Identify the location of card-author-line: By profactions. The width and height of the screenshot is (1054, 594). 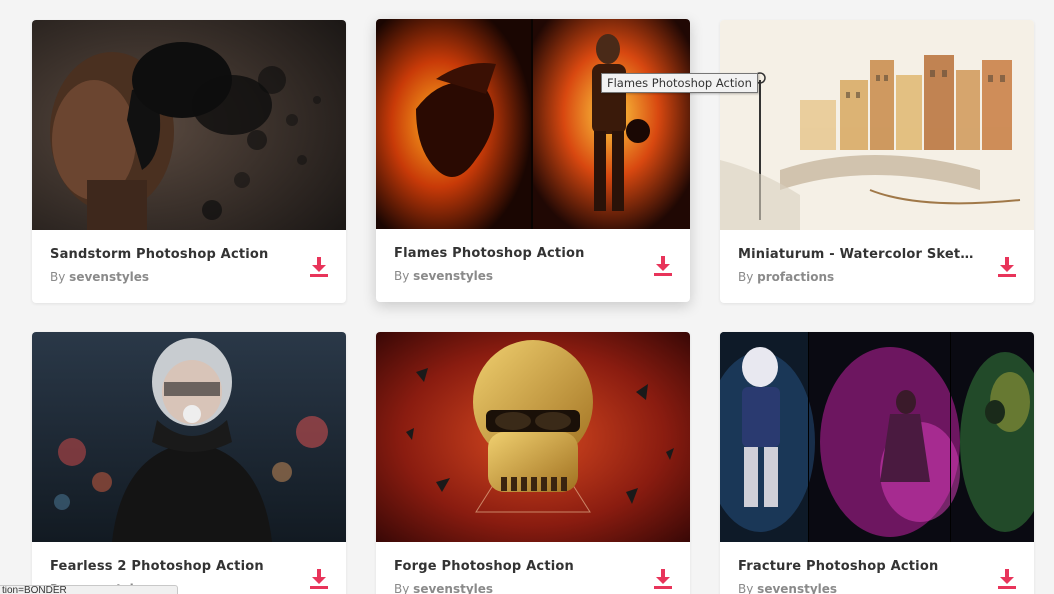
(877, 277).